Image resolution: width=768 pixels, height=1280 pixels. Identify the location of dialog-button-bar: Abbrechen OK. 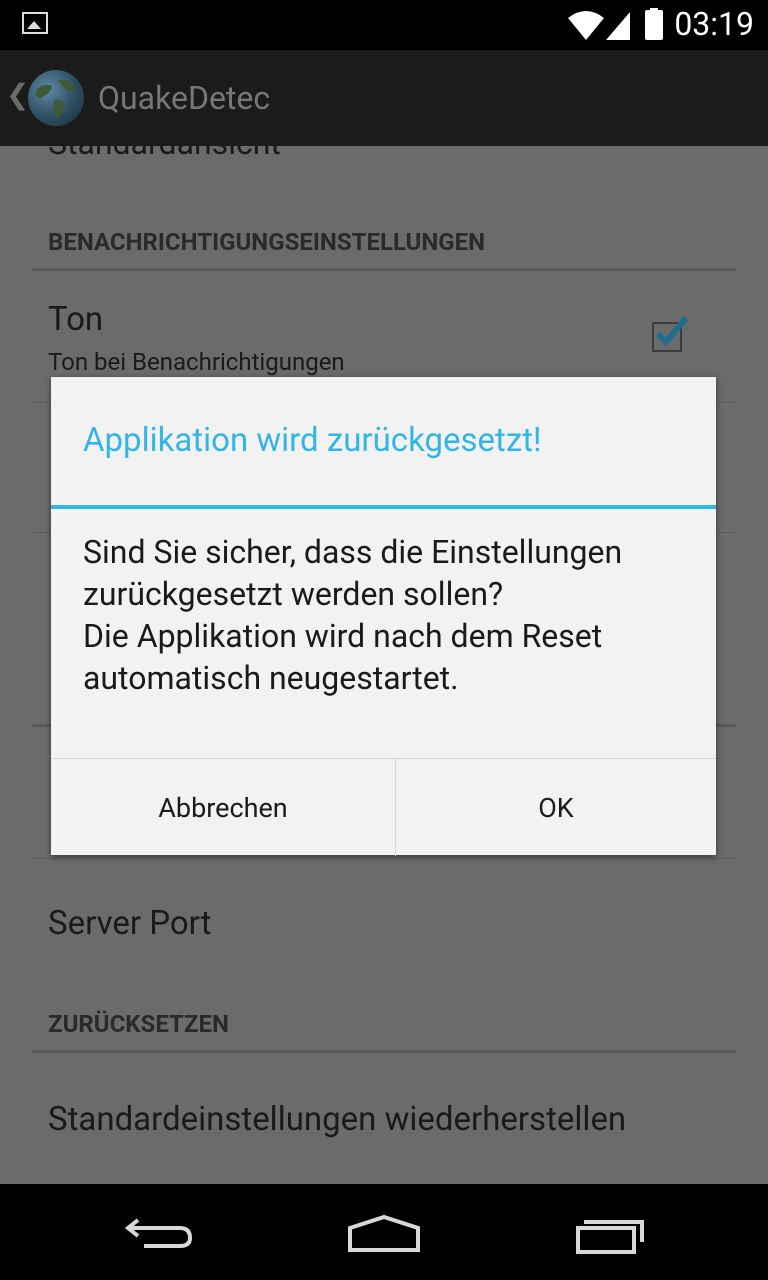
(383, 807).